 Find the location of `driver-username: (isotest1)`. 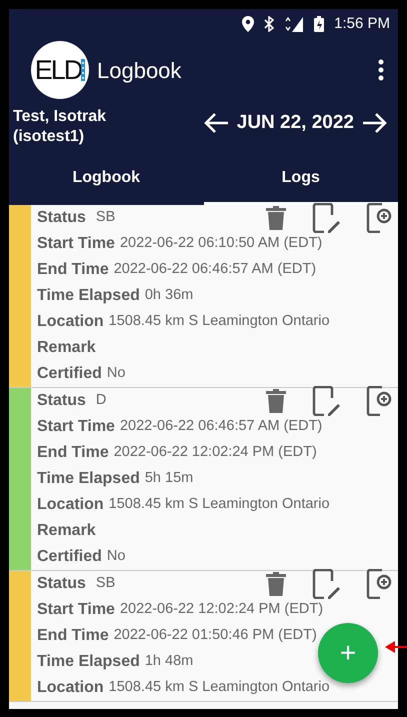

driver-username: (isotest1) is located at coordinates (49, 137).